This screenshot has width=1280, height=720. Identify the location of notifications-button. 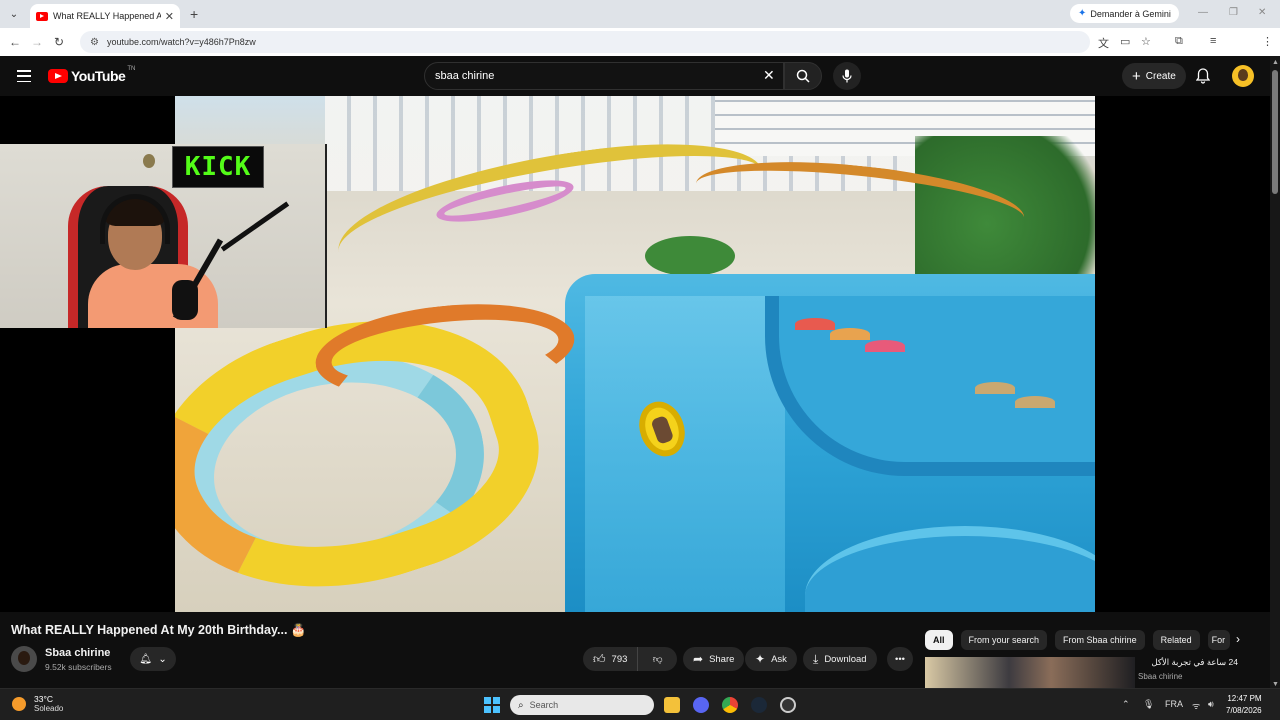
(1203, 78).